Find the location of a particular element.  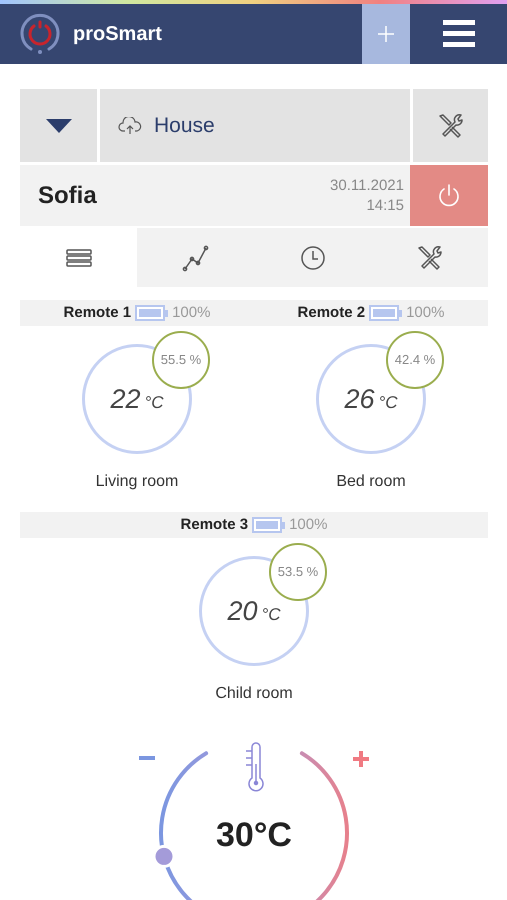

power-logo-icon is located at coordinates (40, 34).